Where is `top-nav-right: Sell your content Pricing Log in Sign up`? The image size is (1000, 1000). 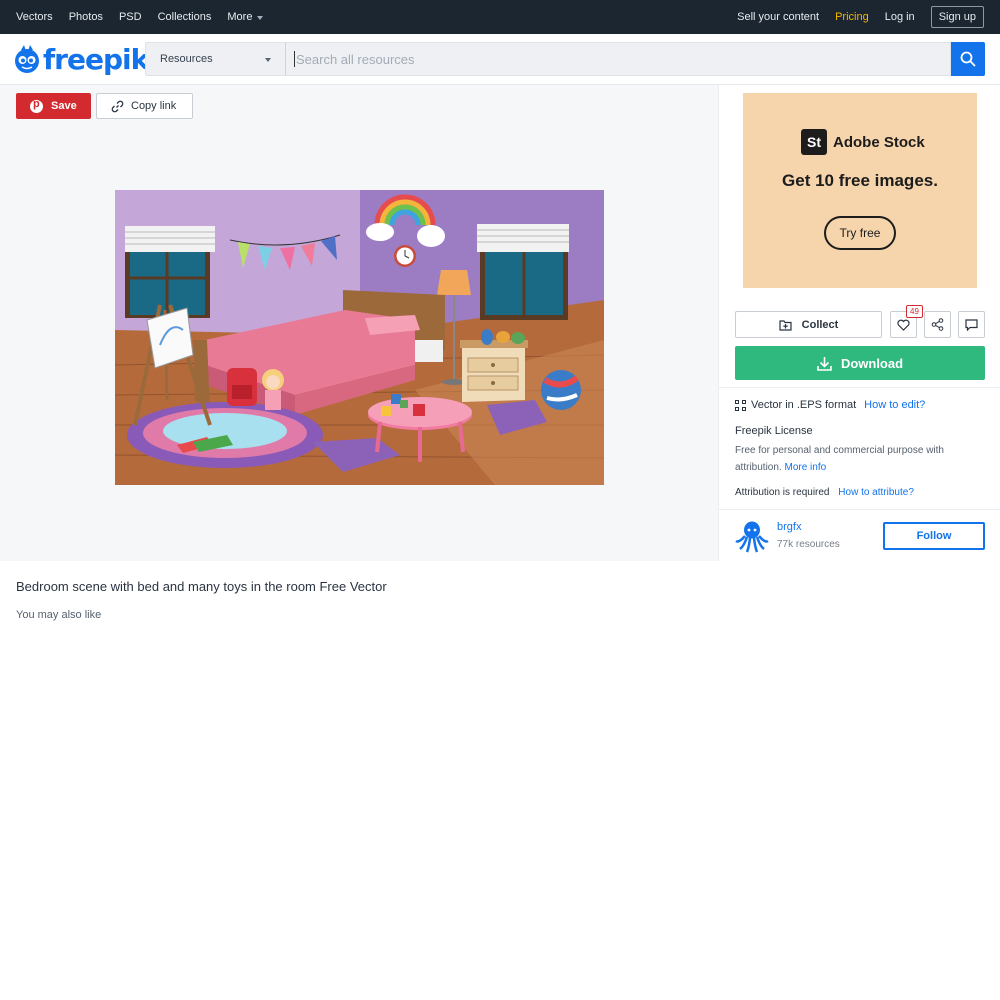
top-nav-right: Sell your content Pricing Log in Sign up is located at coordinates (860, 17).